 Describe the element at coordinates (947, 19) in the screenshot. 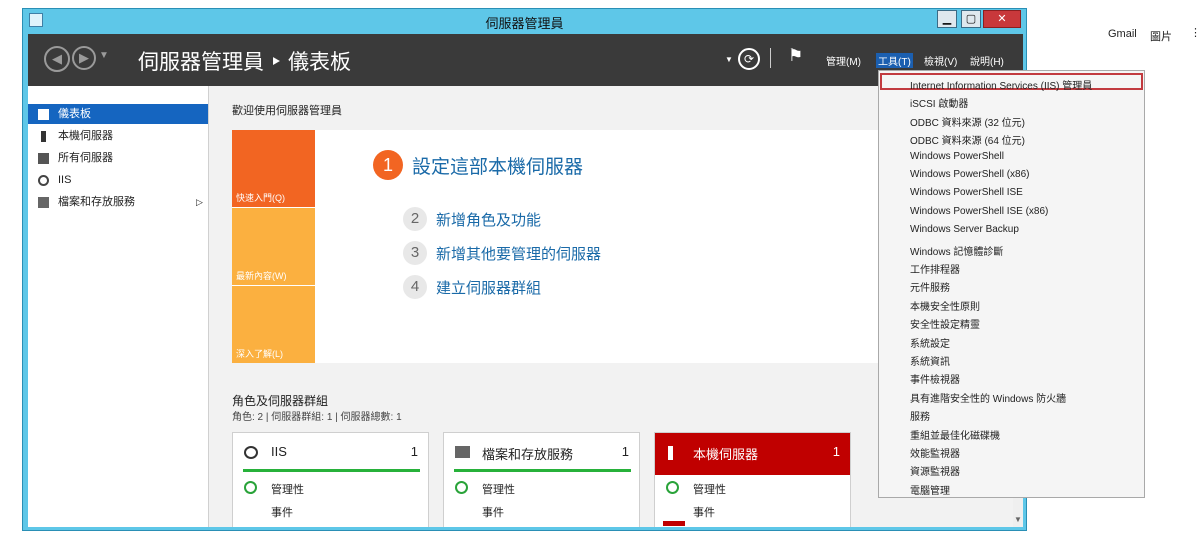

I see `minimize-button: ▁` at that location.